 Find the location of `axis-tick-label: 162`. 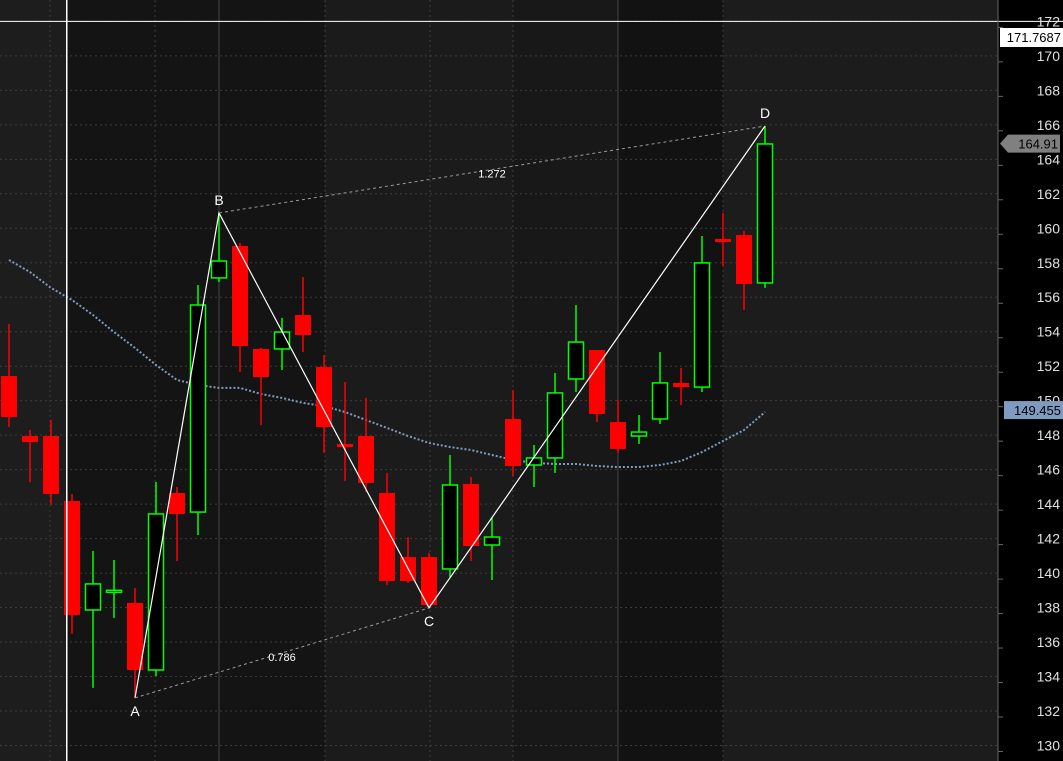

axis-tick-label: 162 is located at coordinates (1049, 194).